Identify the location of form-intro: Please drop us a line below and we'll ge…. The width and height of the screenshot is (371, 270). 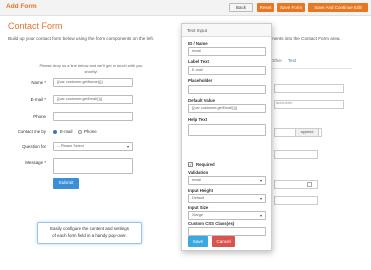
(91, 69).